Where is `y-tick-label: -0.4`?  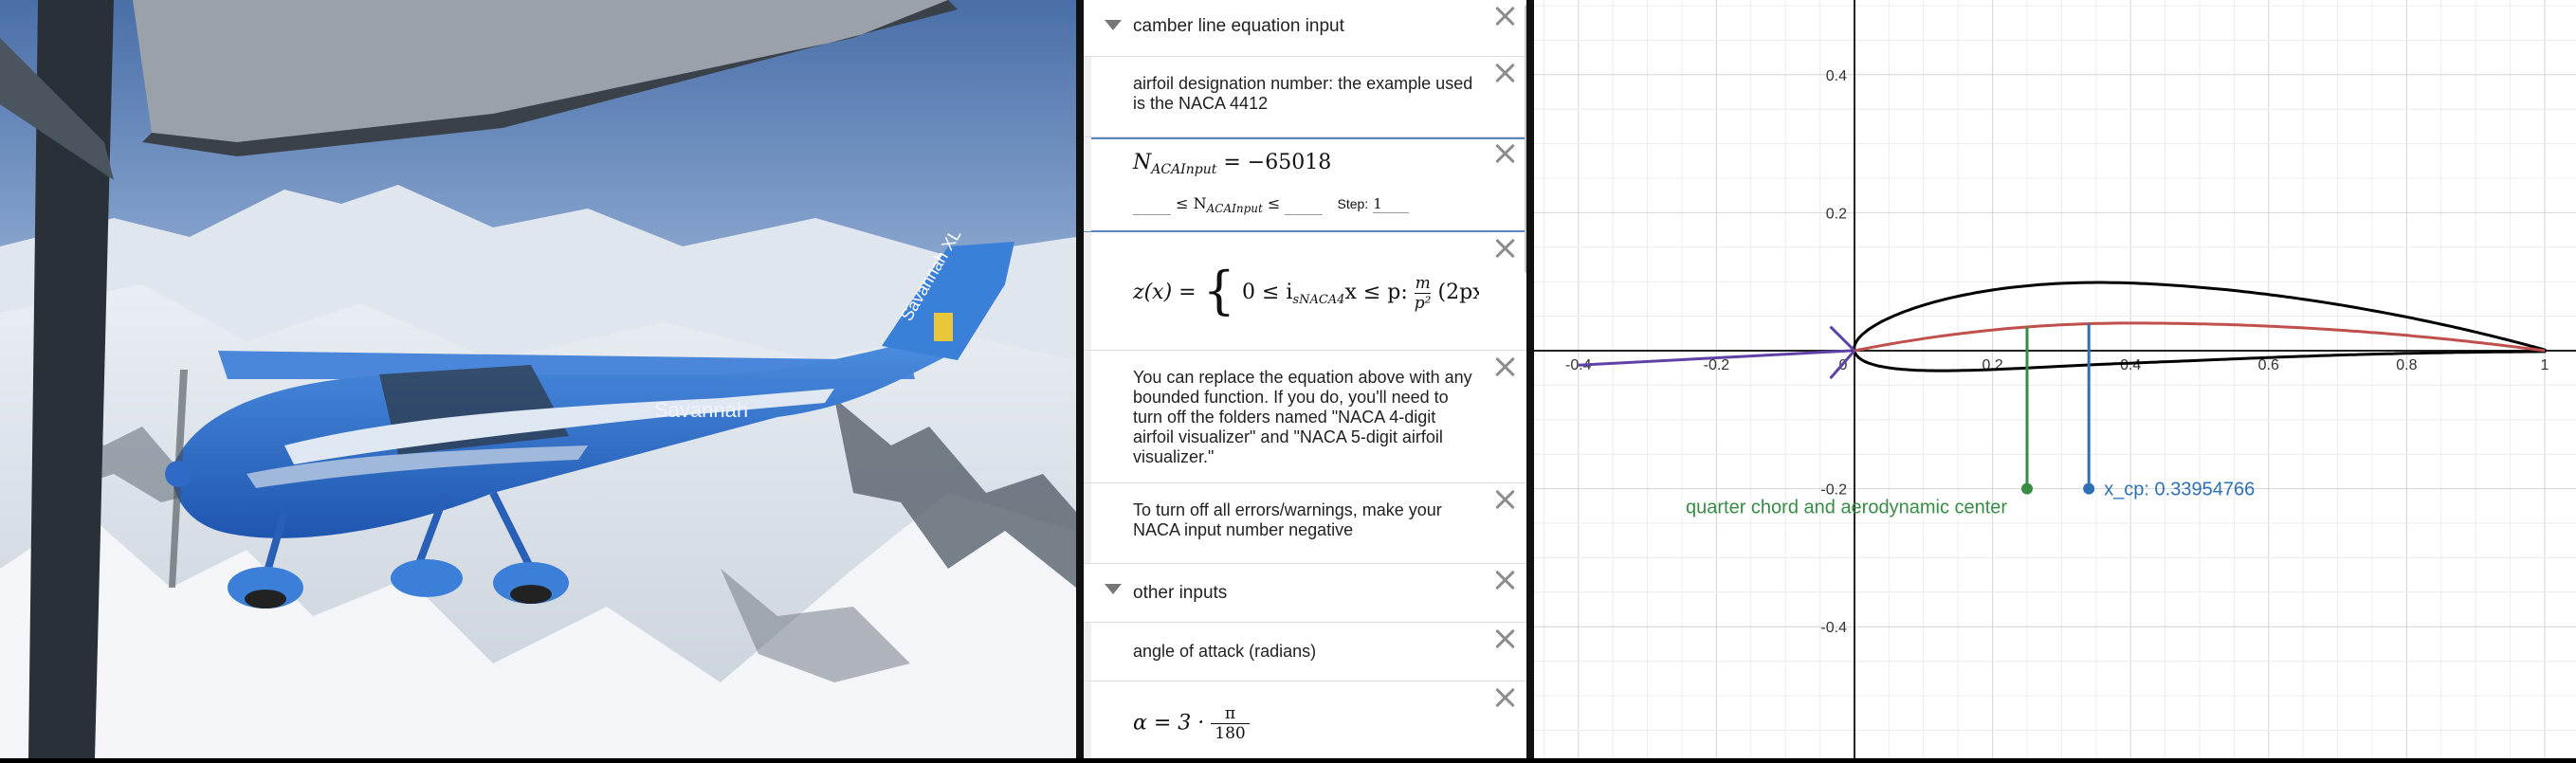
y-tick-label: -0.4 is located at coordinates (1833, 628).